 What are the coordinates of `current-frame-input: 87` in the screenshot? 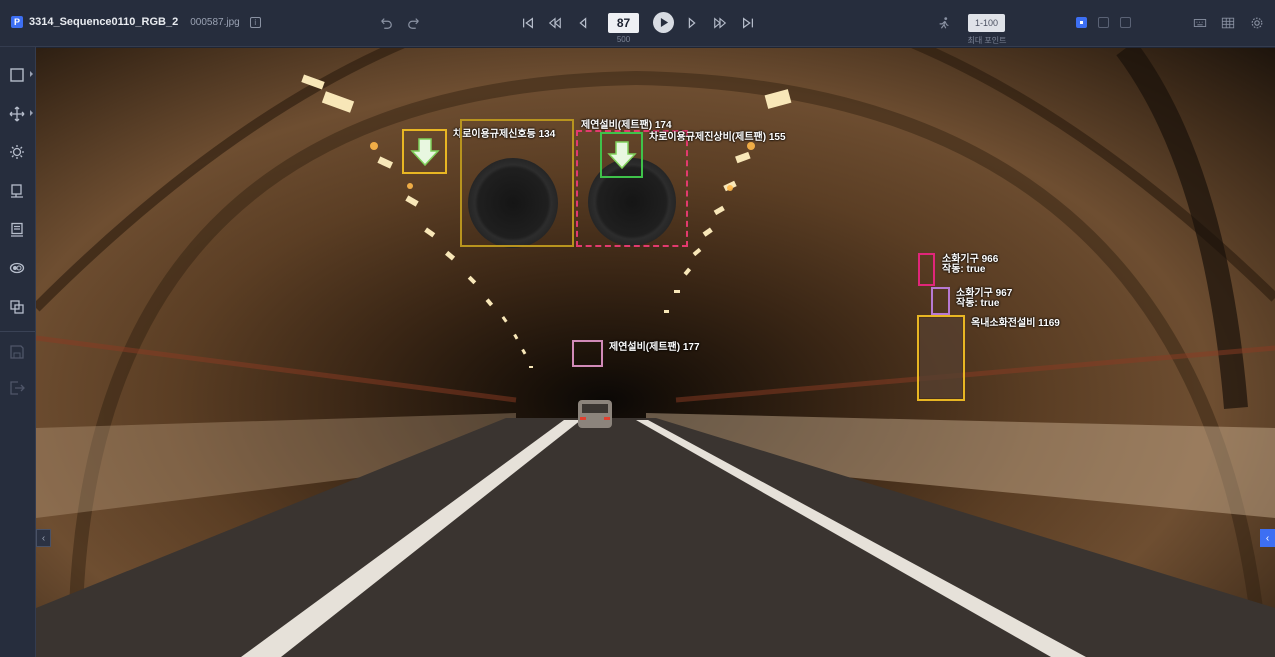 It's located at (623, 23).